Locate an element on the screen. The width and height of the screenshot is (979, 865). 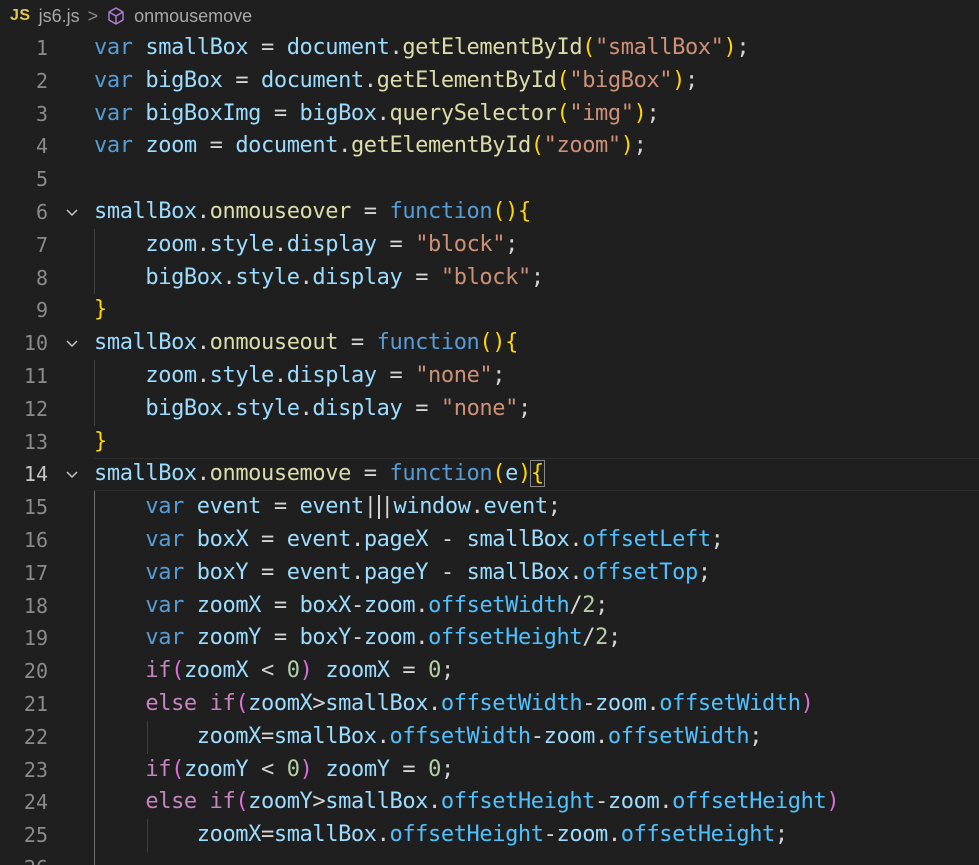
code-line: 18 var zoomX = boxX-zoom.offsetWidth/2; is located at coordinates (489, 606).